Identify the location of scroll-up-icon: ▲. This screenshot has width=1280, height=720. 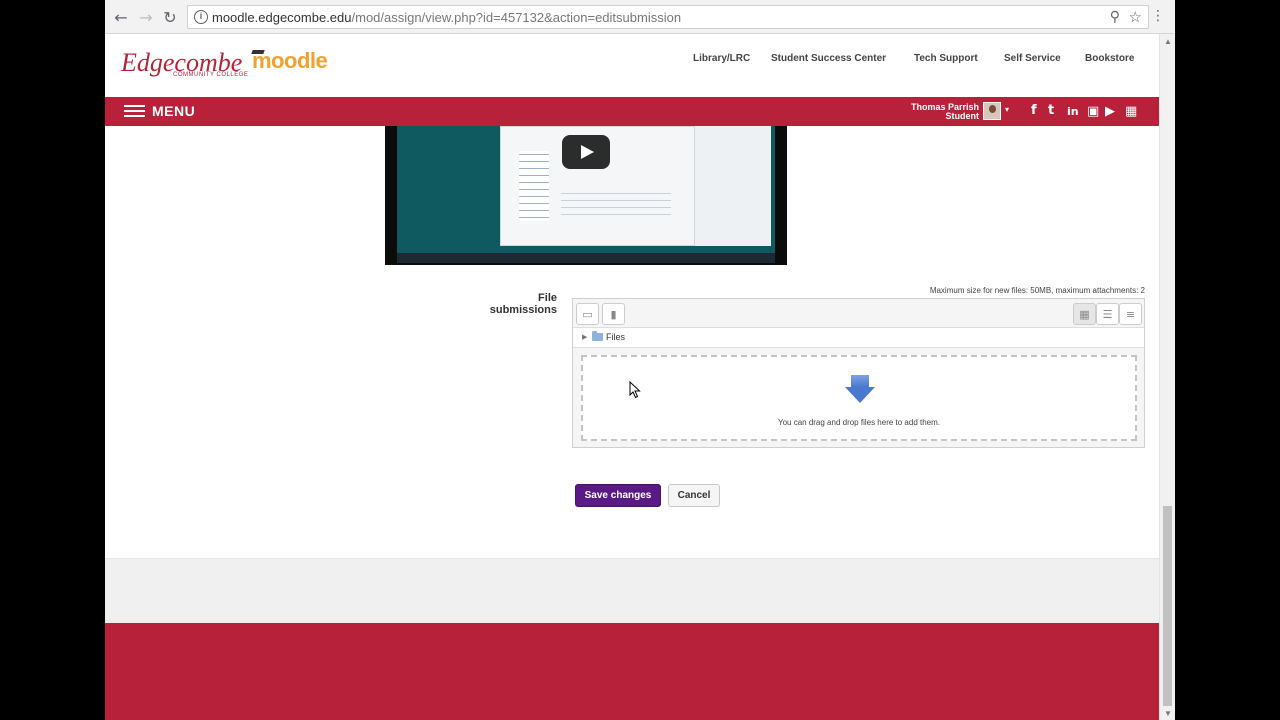
(1168, 41).